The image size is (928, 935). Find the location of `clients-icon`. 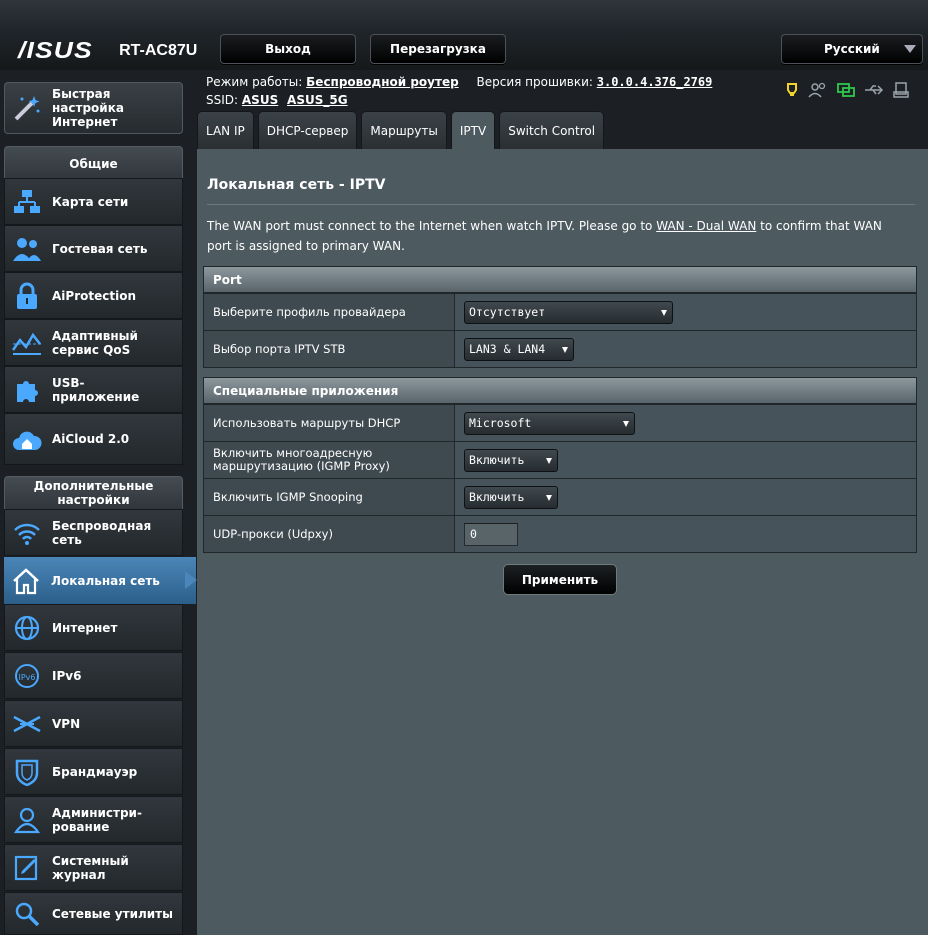

clients-icon is located at coordinates (818, 90).